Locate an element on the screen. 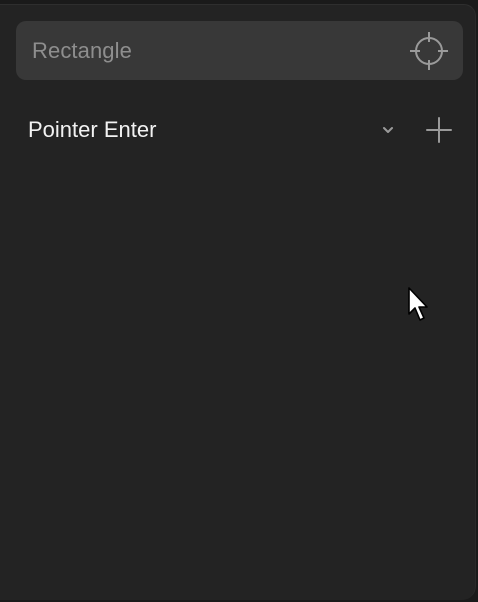  target-layer-field: Rectangle is located at coordinates (239, 50).